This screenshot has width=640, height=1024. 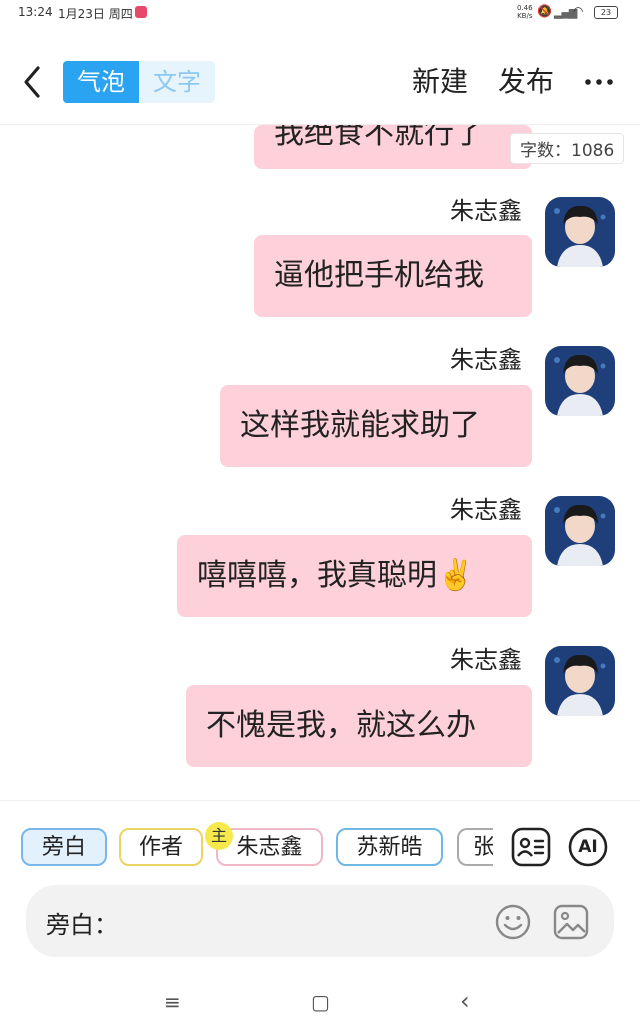 I want to click on message-bubble: 我绝食不就行了, so click(x=393, y=147).